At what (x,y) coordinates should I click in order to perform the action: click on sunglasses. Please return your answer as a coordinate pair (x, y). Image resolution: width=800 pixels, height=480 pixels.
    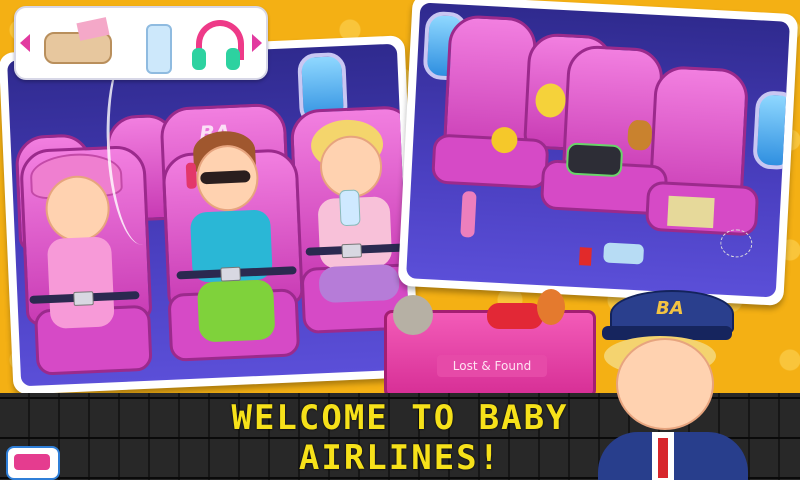
    Looking at the image, I should click on (225, 177).